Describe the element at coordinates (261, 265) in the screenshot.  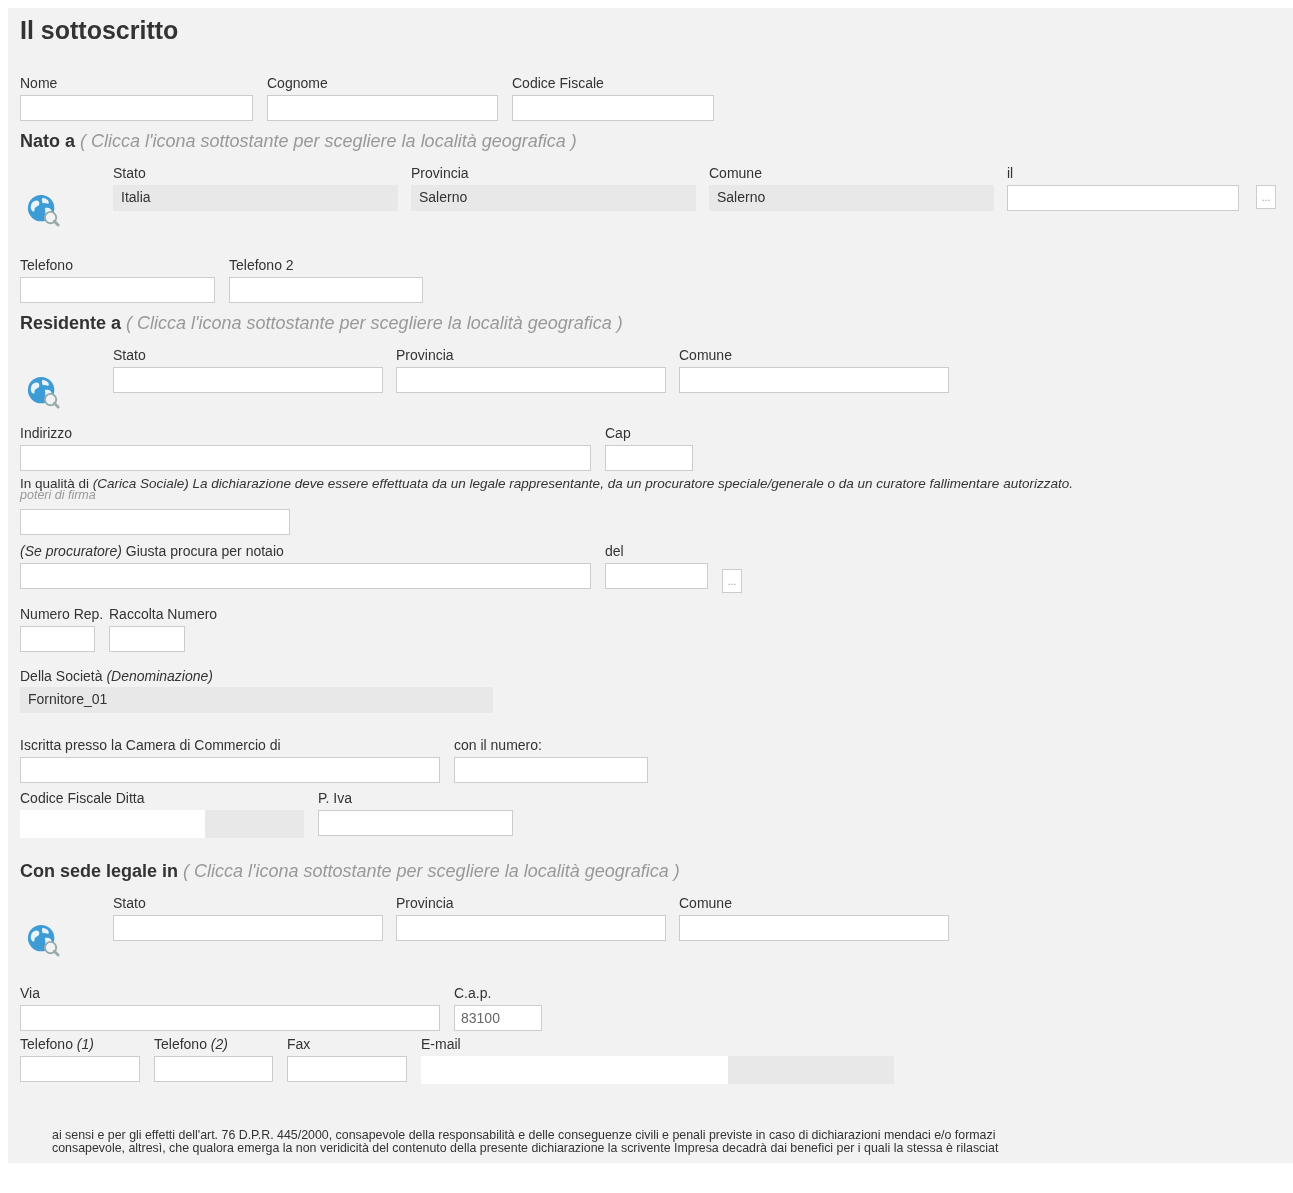
I see `field-label: Telefono 2` at that location.